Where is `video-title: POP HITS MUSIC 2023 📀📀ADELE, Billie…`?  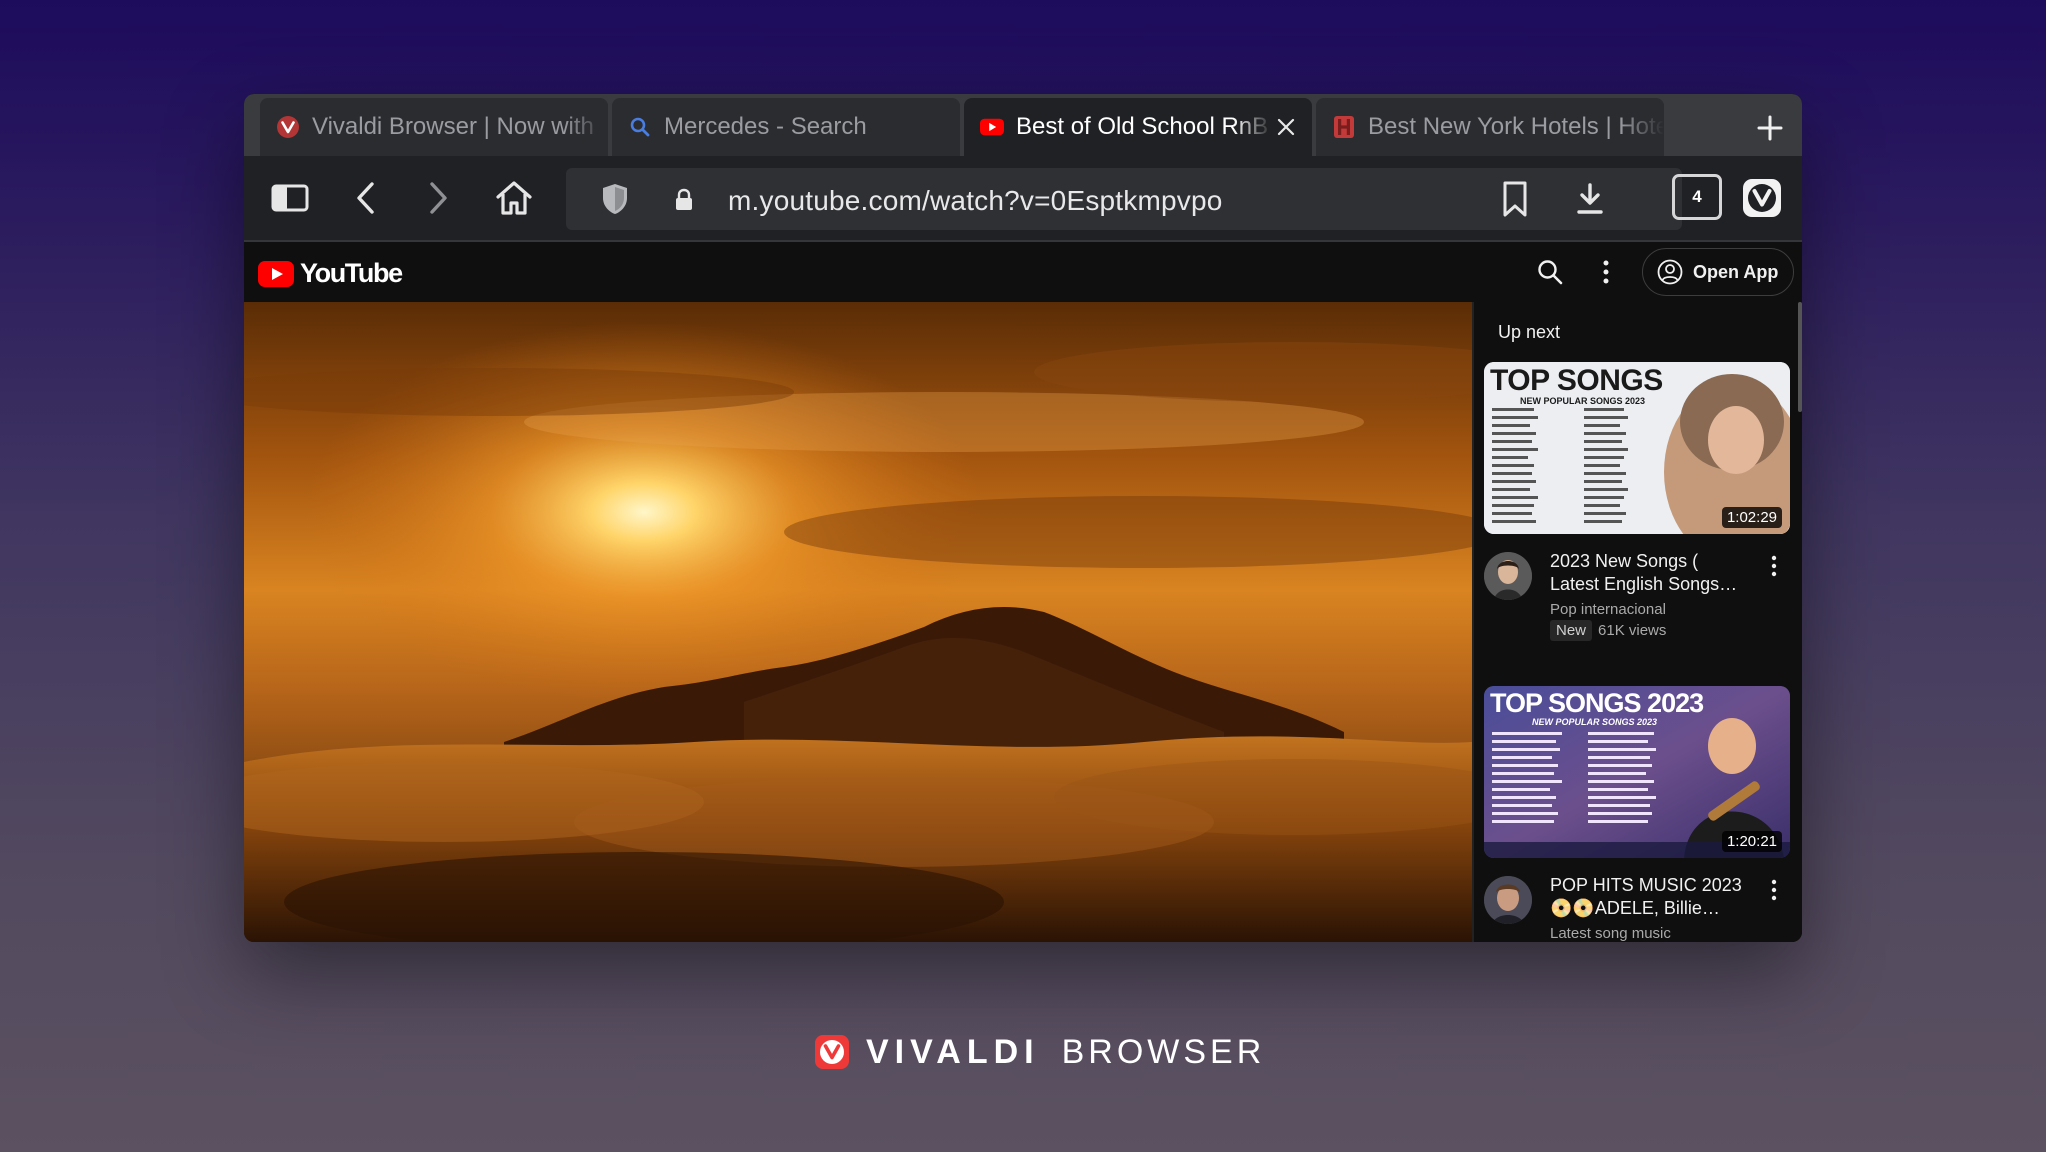 video-title: POP HITS MUSIC 2023 📀📀ADELE, Billie… is located at coordinates (1650, 897).